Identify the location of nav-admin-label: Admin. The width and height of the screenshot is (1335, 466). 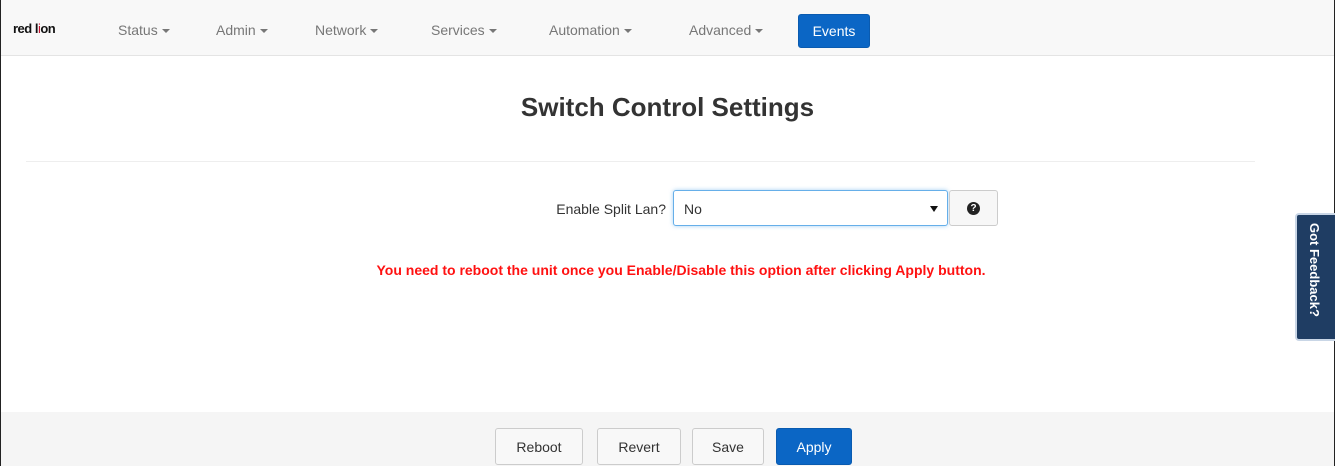
(236, 30).